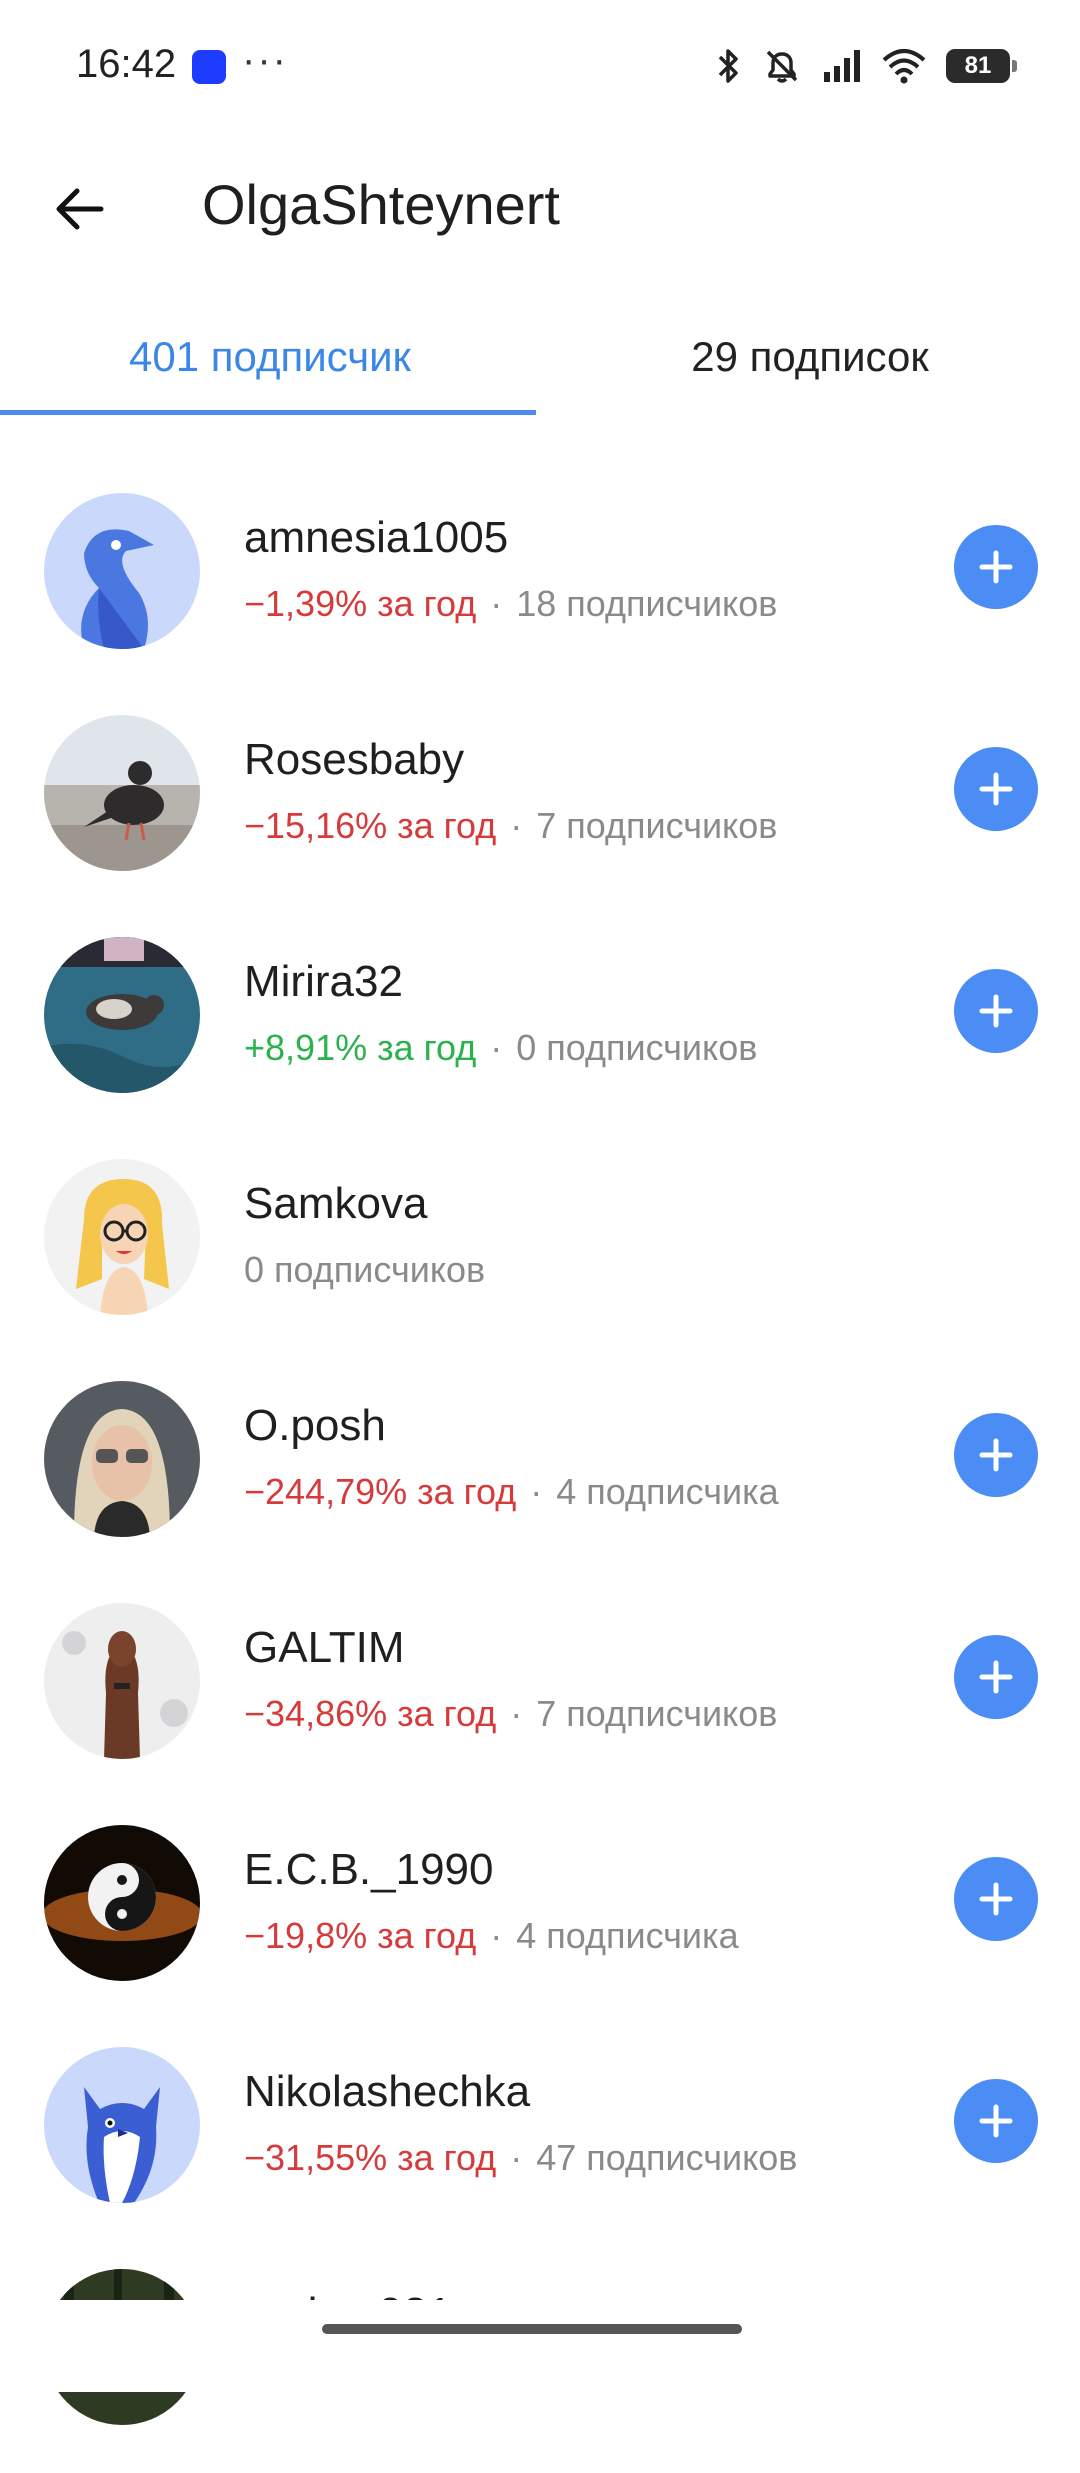 The image size is (1080, 2473). I want to click on bottom-nav-area, so click(540, 2346).